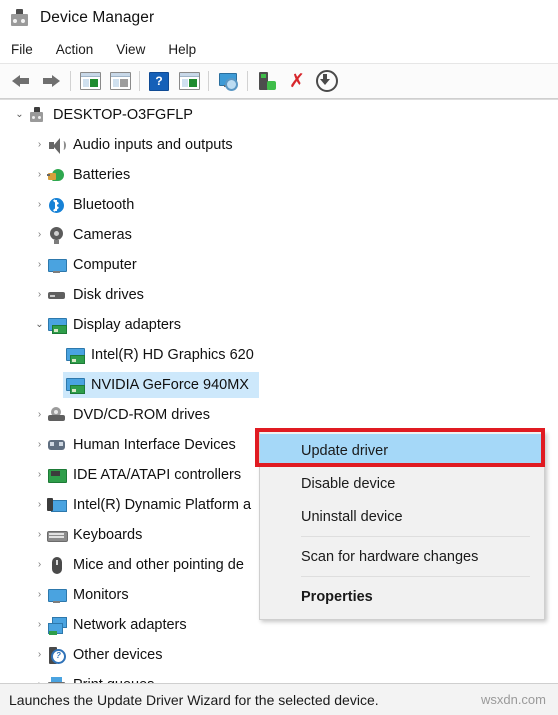 The width and height of the screenshot is (558, 715). What do you see at coordinates (154, 445) in the screenshot?
I see `tree-node-label: Human Interface Devices` at bounding box center [154, 445].